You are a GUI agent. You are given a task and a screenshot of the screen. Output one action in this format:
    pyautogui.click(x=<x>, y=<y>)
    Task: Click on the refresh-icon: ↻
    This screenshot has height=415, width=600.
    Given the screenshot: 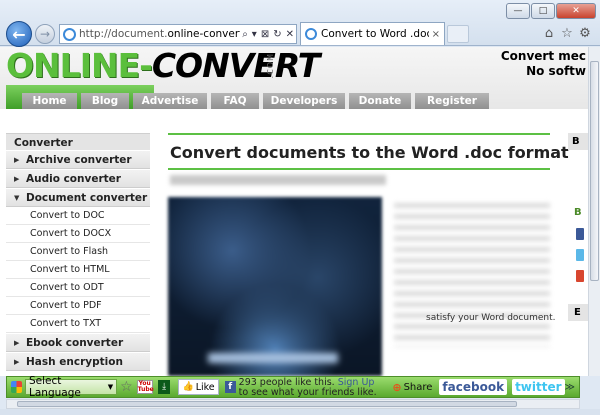 What is the action you would take?
    pyautogui.click(x=277, y=34)
    